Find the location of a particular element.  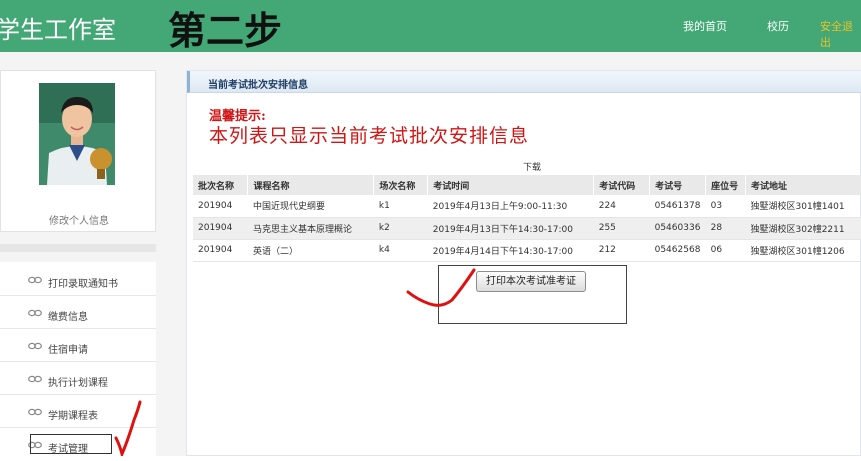

sidebar-item-admission-letter: 打印录取通知书 is located at coordinates (78, 280).